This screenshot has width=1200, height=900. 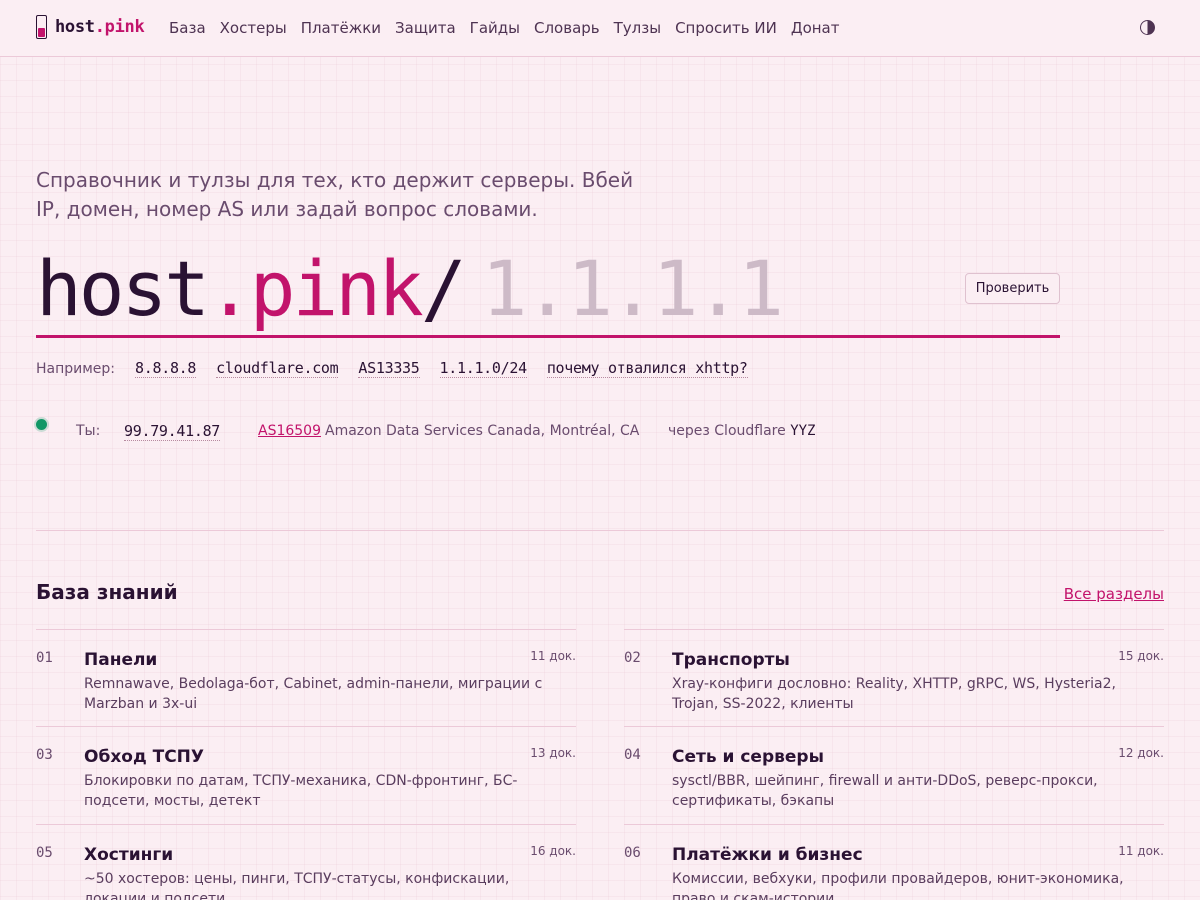 I want to click on input-underline, so click(x=548, y=336).